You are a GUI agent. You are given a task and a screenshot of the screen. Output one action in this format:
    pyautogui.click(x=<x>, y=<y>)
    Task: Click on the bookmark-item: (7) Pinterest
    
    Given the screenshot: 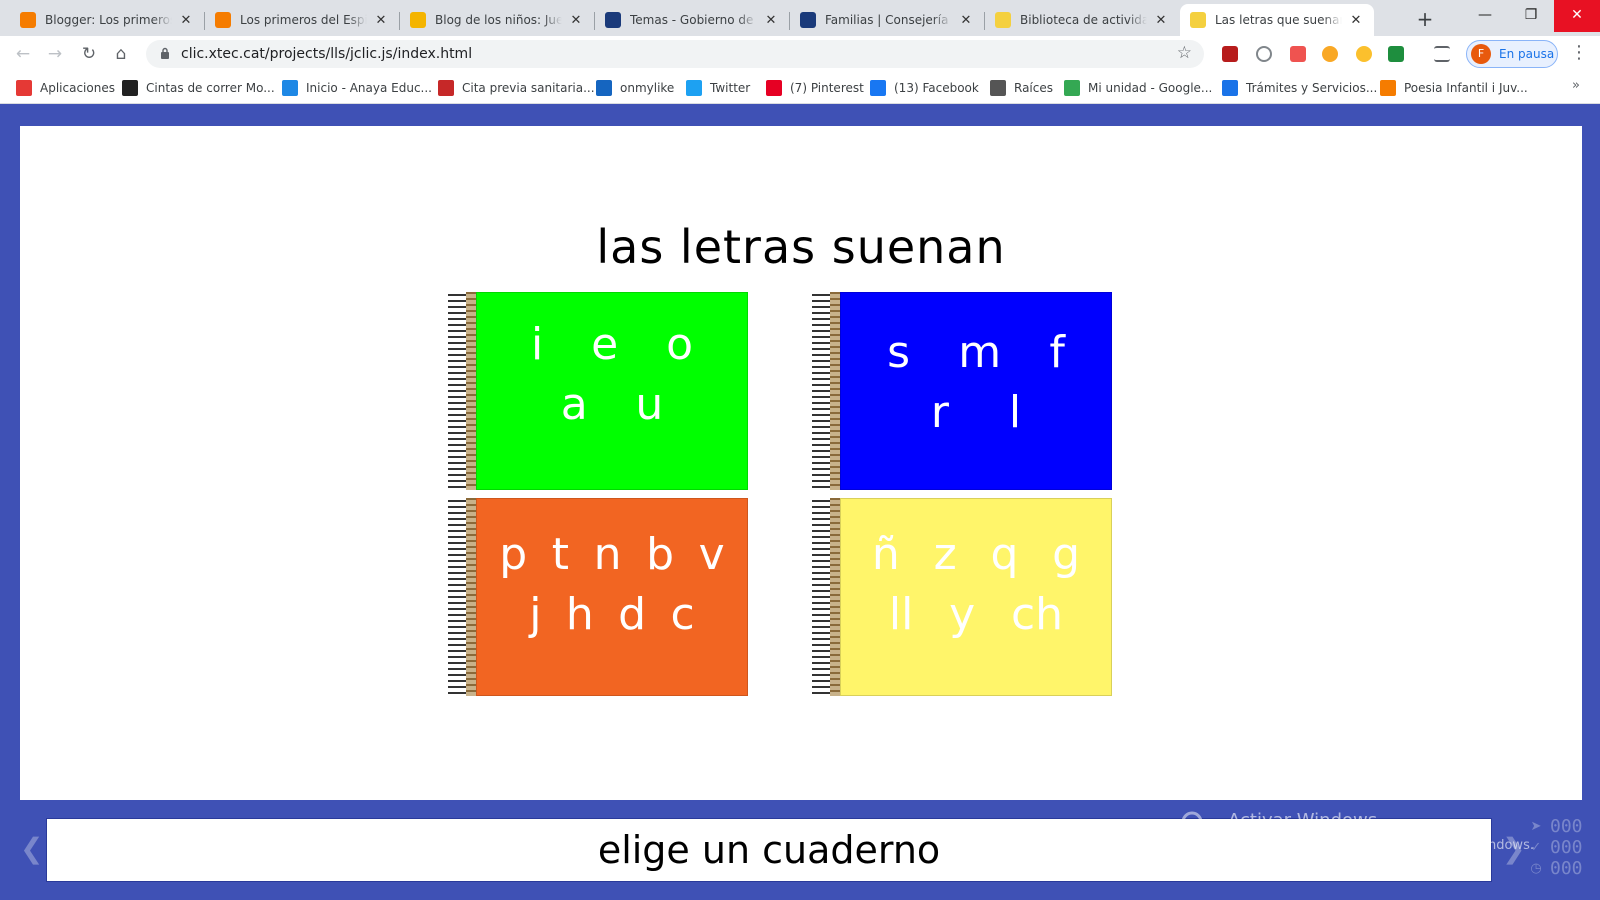 What is the action you would take?
    pyautogui.click(x=815, y=88)
    